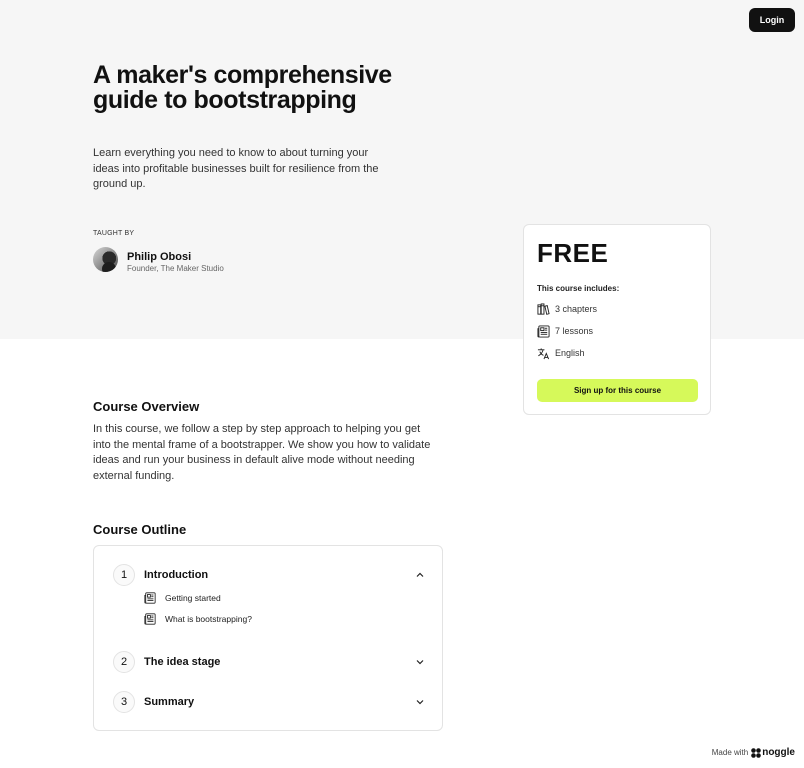 The width and height of the screenshot is (804, 768). I want to click on login-button: Login, so click(772, 20).